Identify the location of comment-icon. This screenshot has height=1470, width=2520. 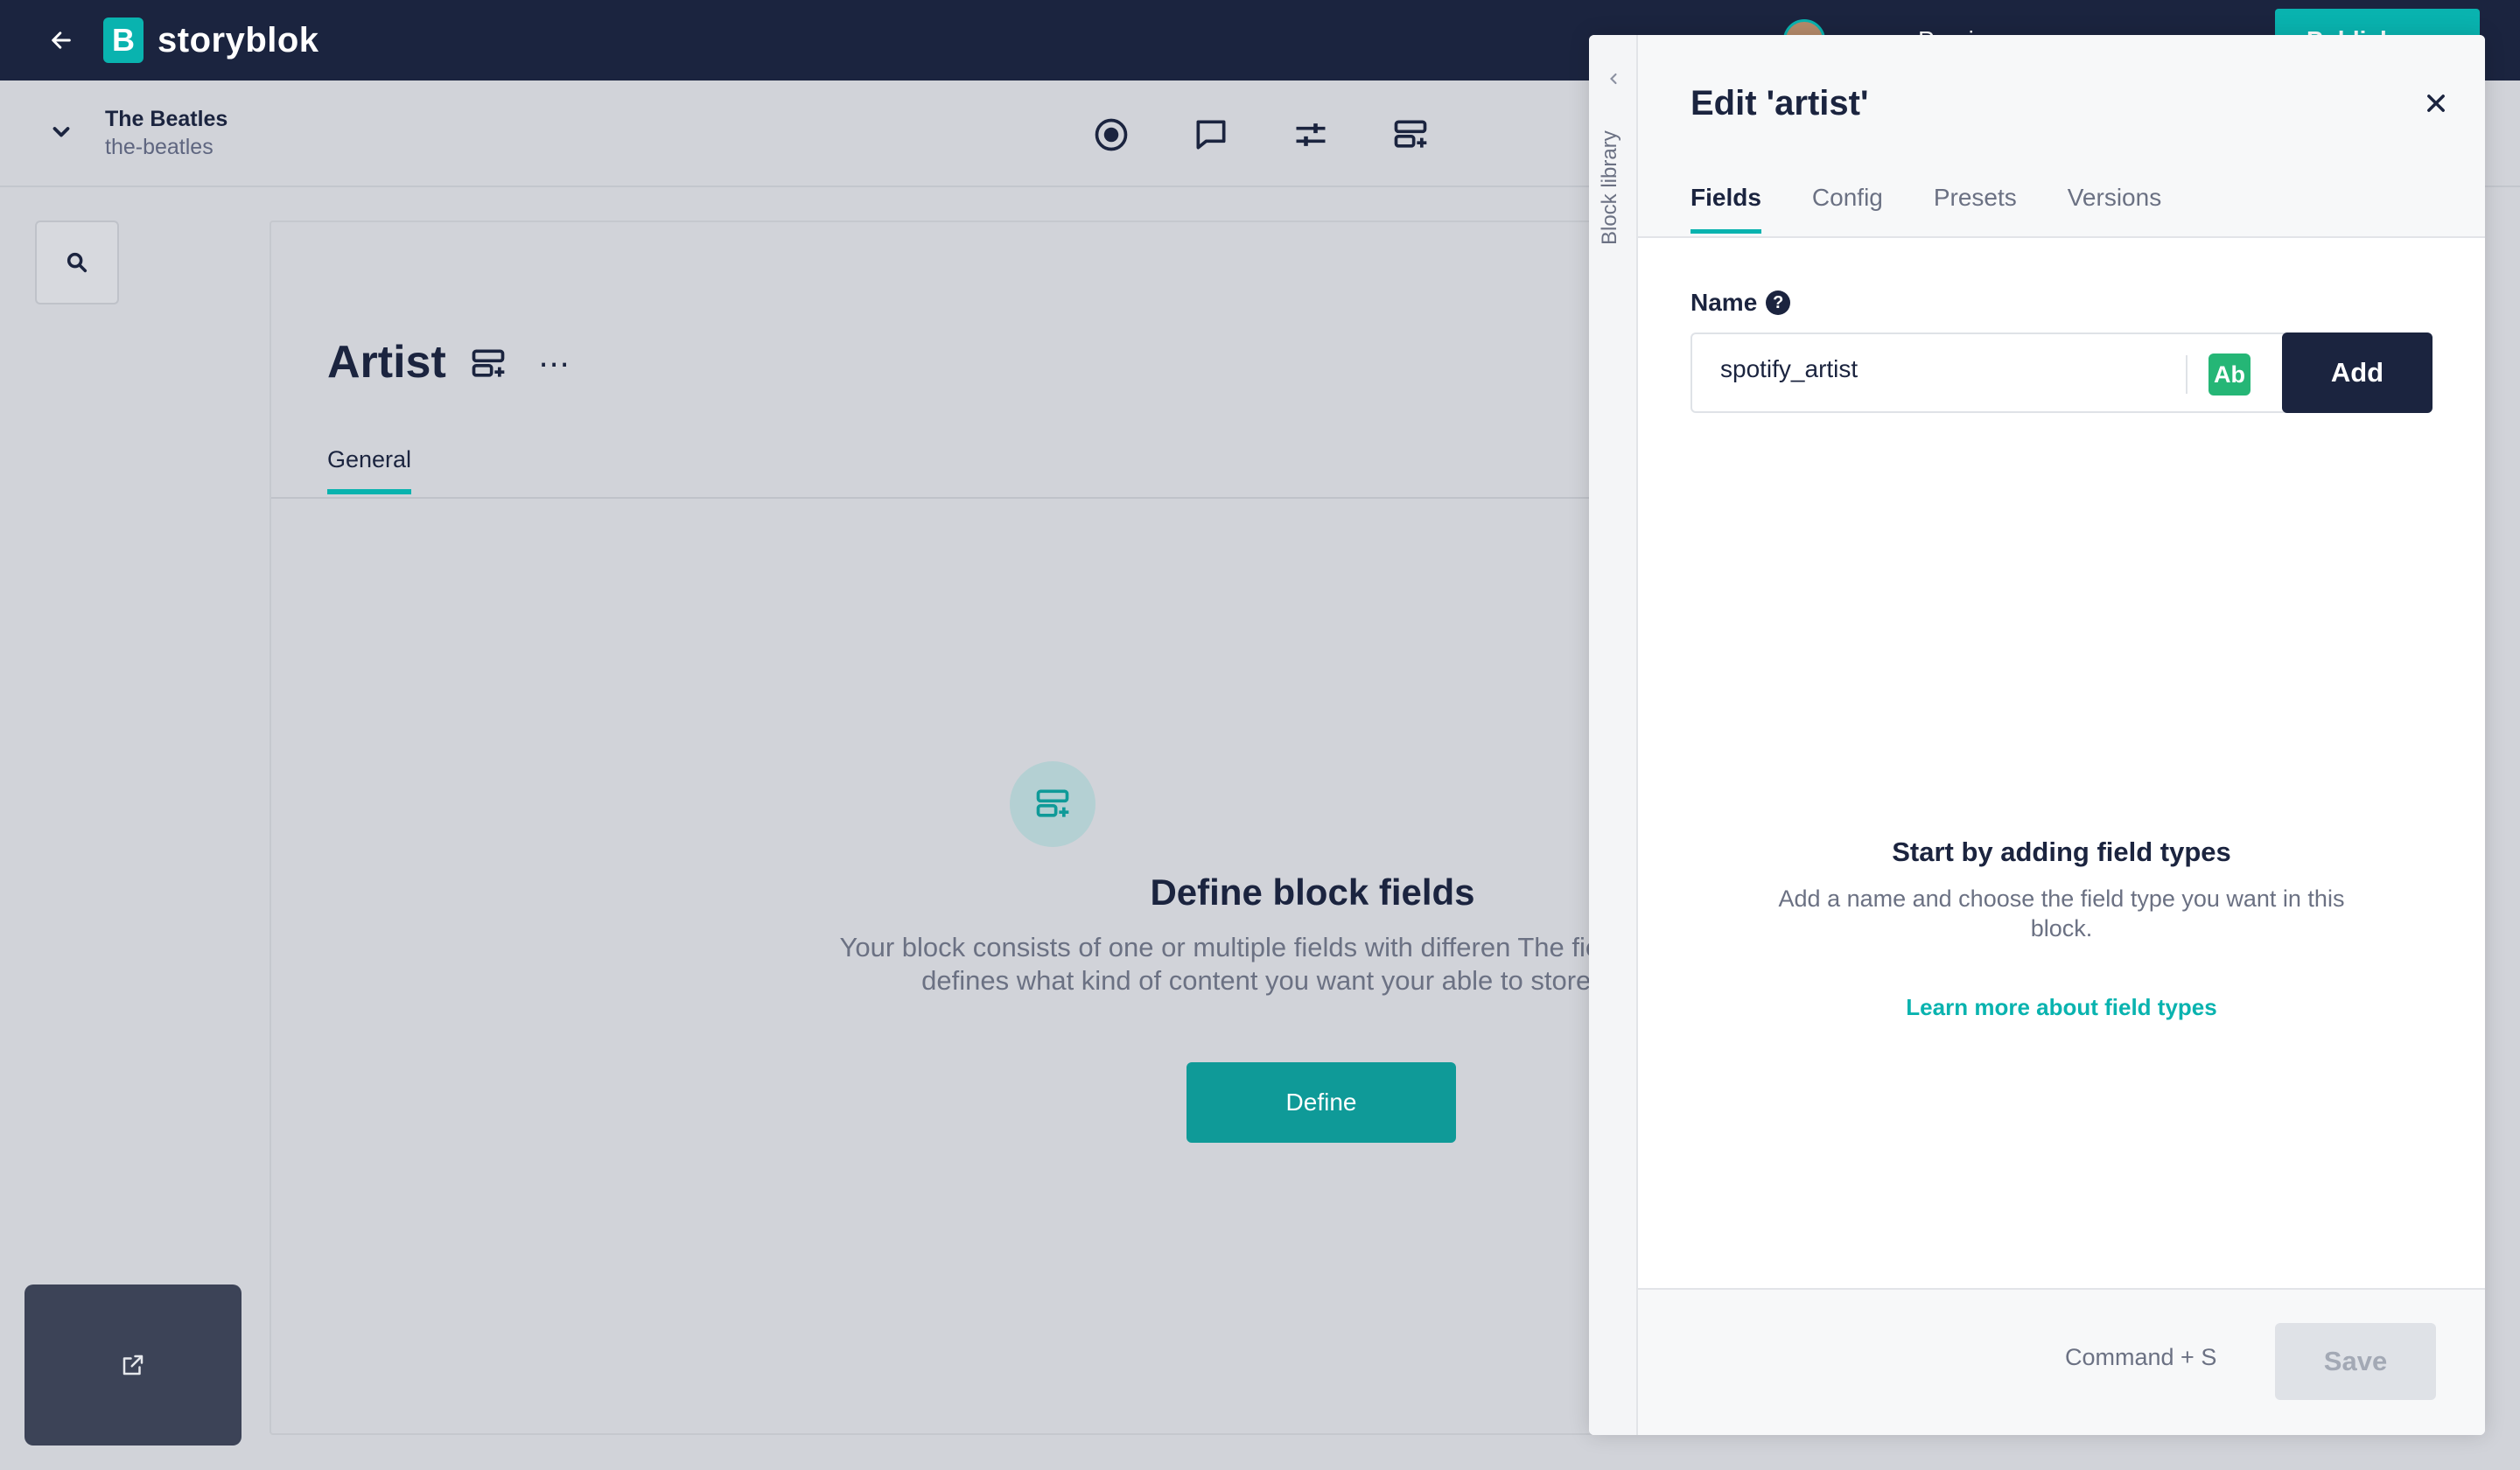
(1211, 135).